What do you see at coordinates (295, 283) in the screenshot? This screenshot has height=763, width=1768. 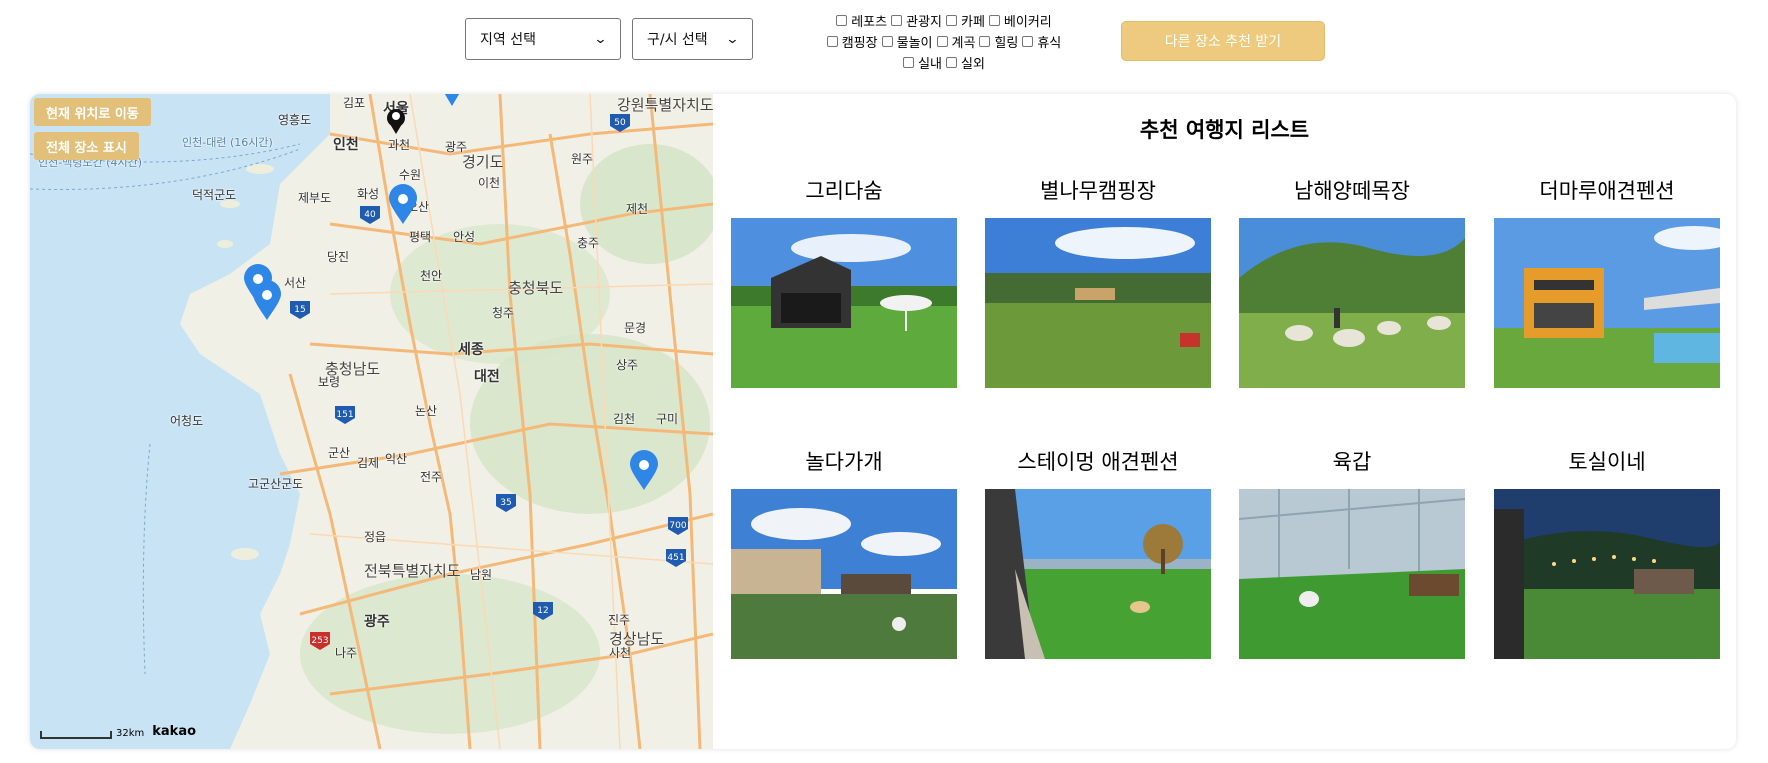 I see `place-label: 서산` at bounding box center [295, 283].